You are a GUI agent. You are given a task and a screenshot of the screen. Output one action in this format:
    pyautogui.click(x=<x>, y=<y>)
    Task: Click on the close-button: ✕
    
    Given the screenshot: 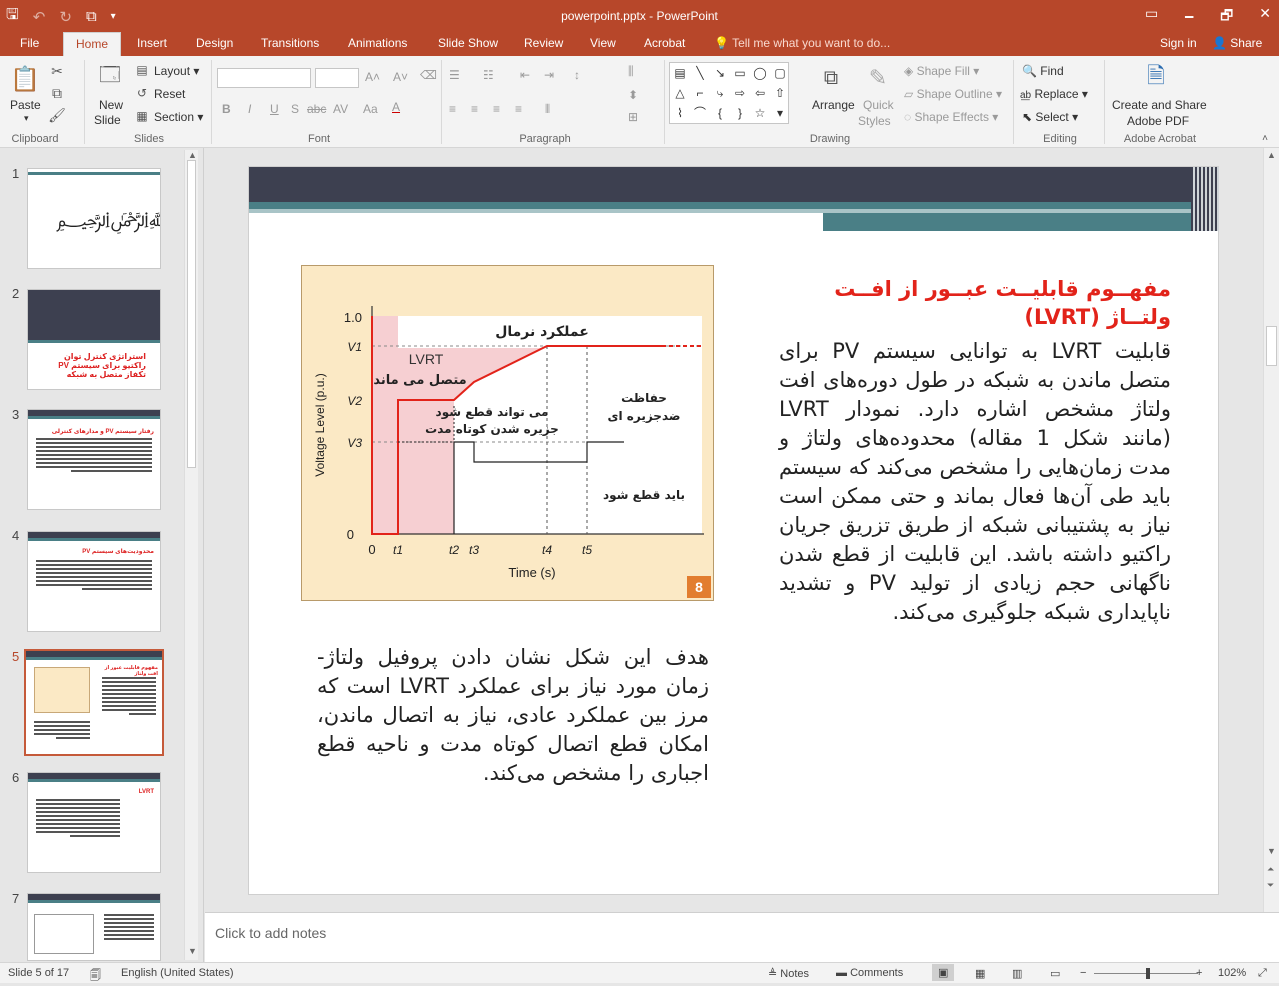 What is the action you would take?
    pyautogui.click(x=1265, y=17)
    